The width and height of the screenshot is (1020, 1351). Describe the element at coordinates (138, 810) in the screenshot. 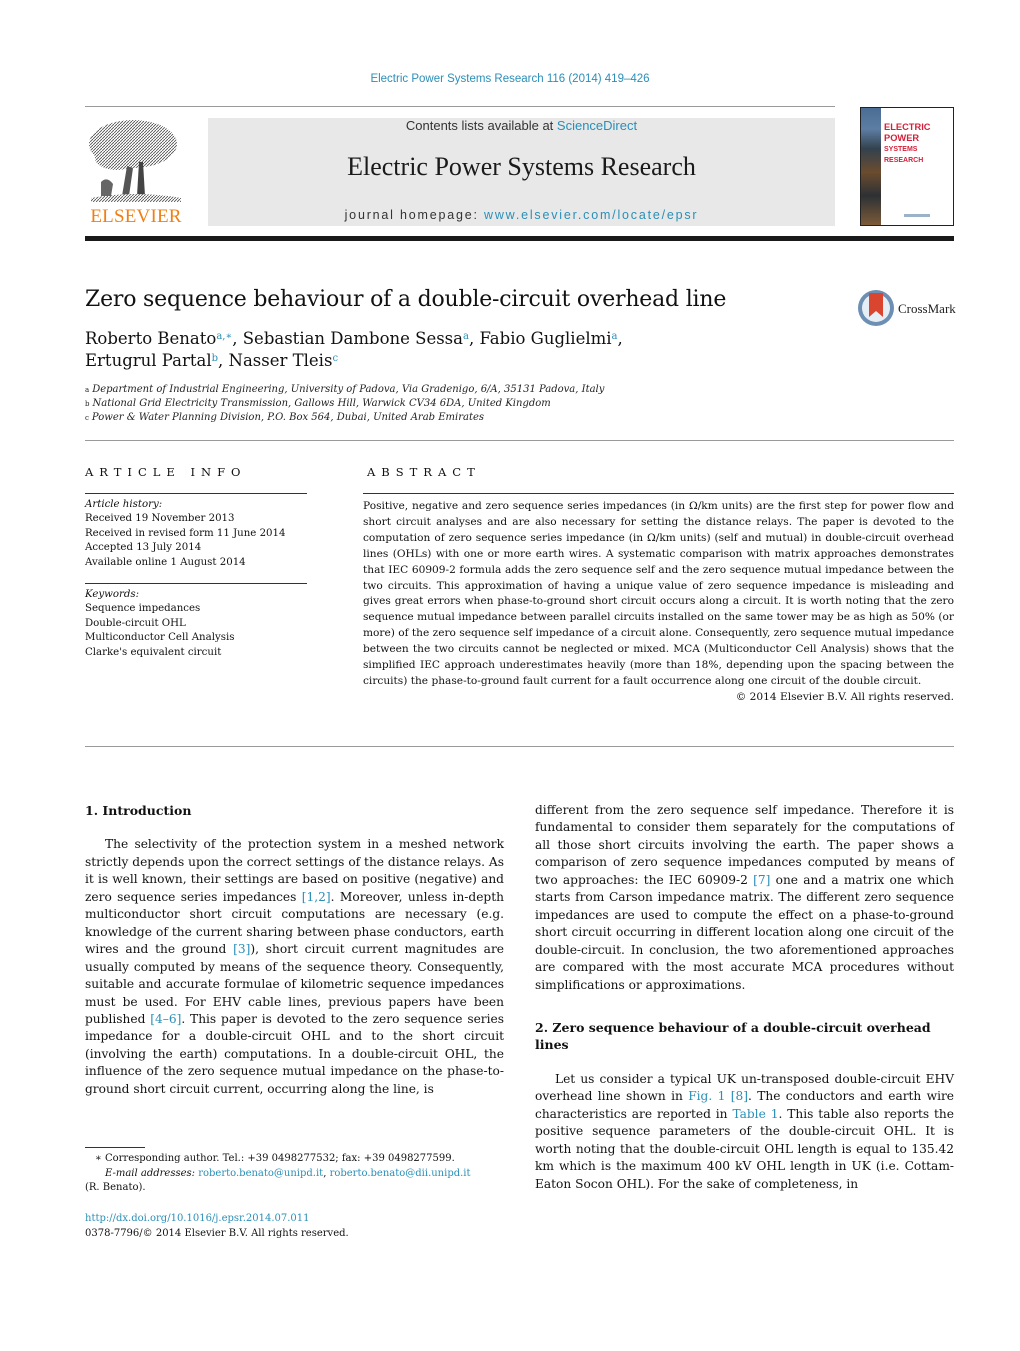

I see `section-heading-introduction: 1. Introduction` at that location.